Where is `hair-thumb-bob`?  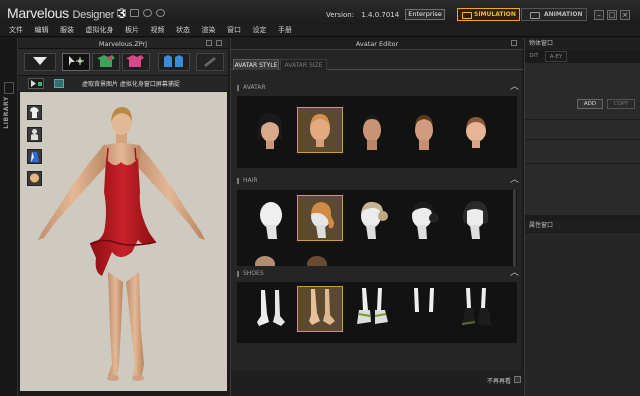
hair-thumb-bob is located at coordinates (476, 218).